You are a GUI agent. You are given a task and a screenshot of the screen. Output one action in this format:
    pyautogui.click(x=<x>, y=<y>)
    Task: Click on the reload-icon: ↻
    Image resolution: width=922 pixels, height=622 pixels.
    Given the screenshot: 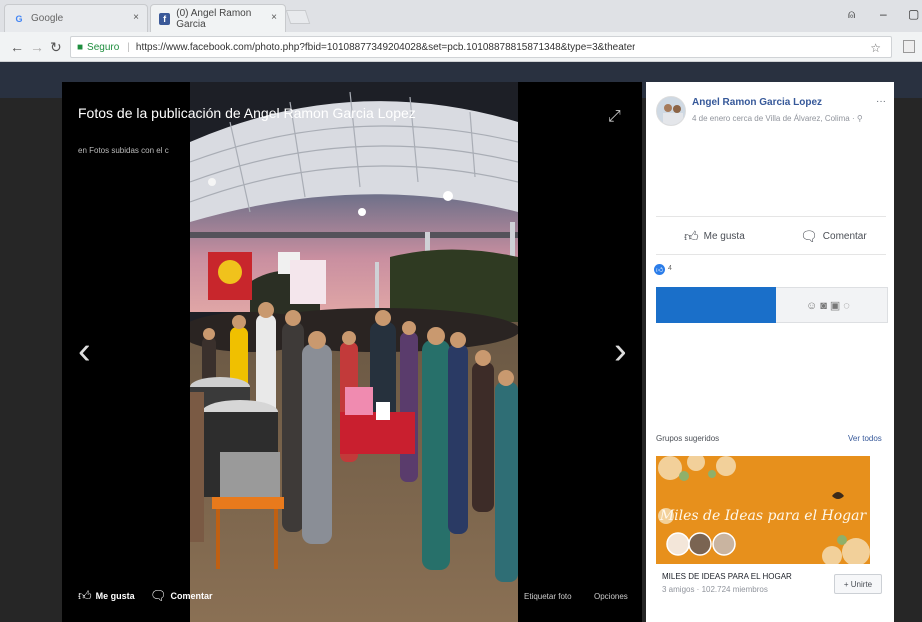 What is the action you would take?
    pyautogui.click(x=56, y=47)
    